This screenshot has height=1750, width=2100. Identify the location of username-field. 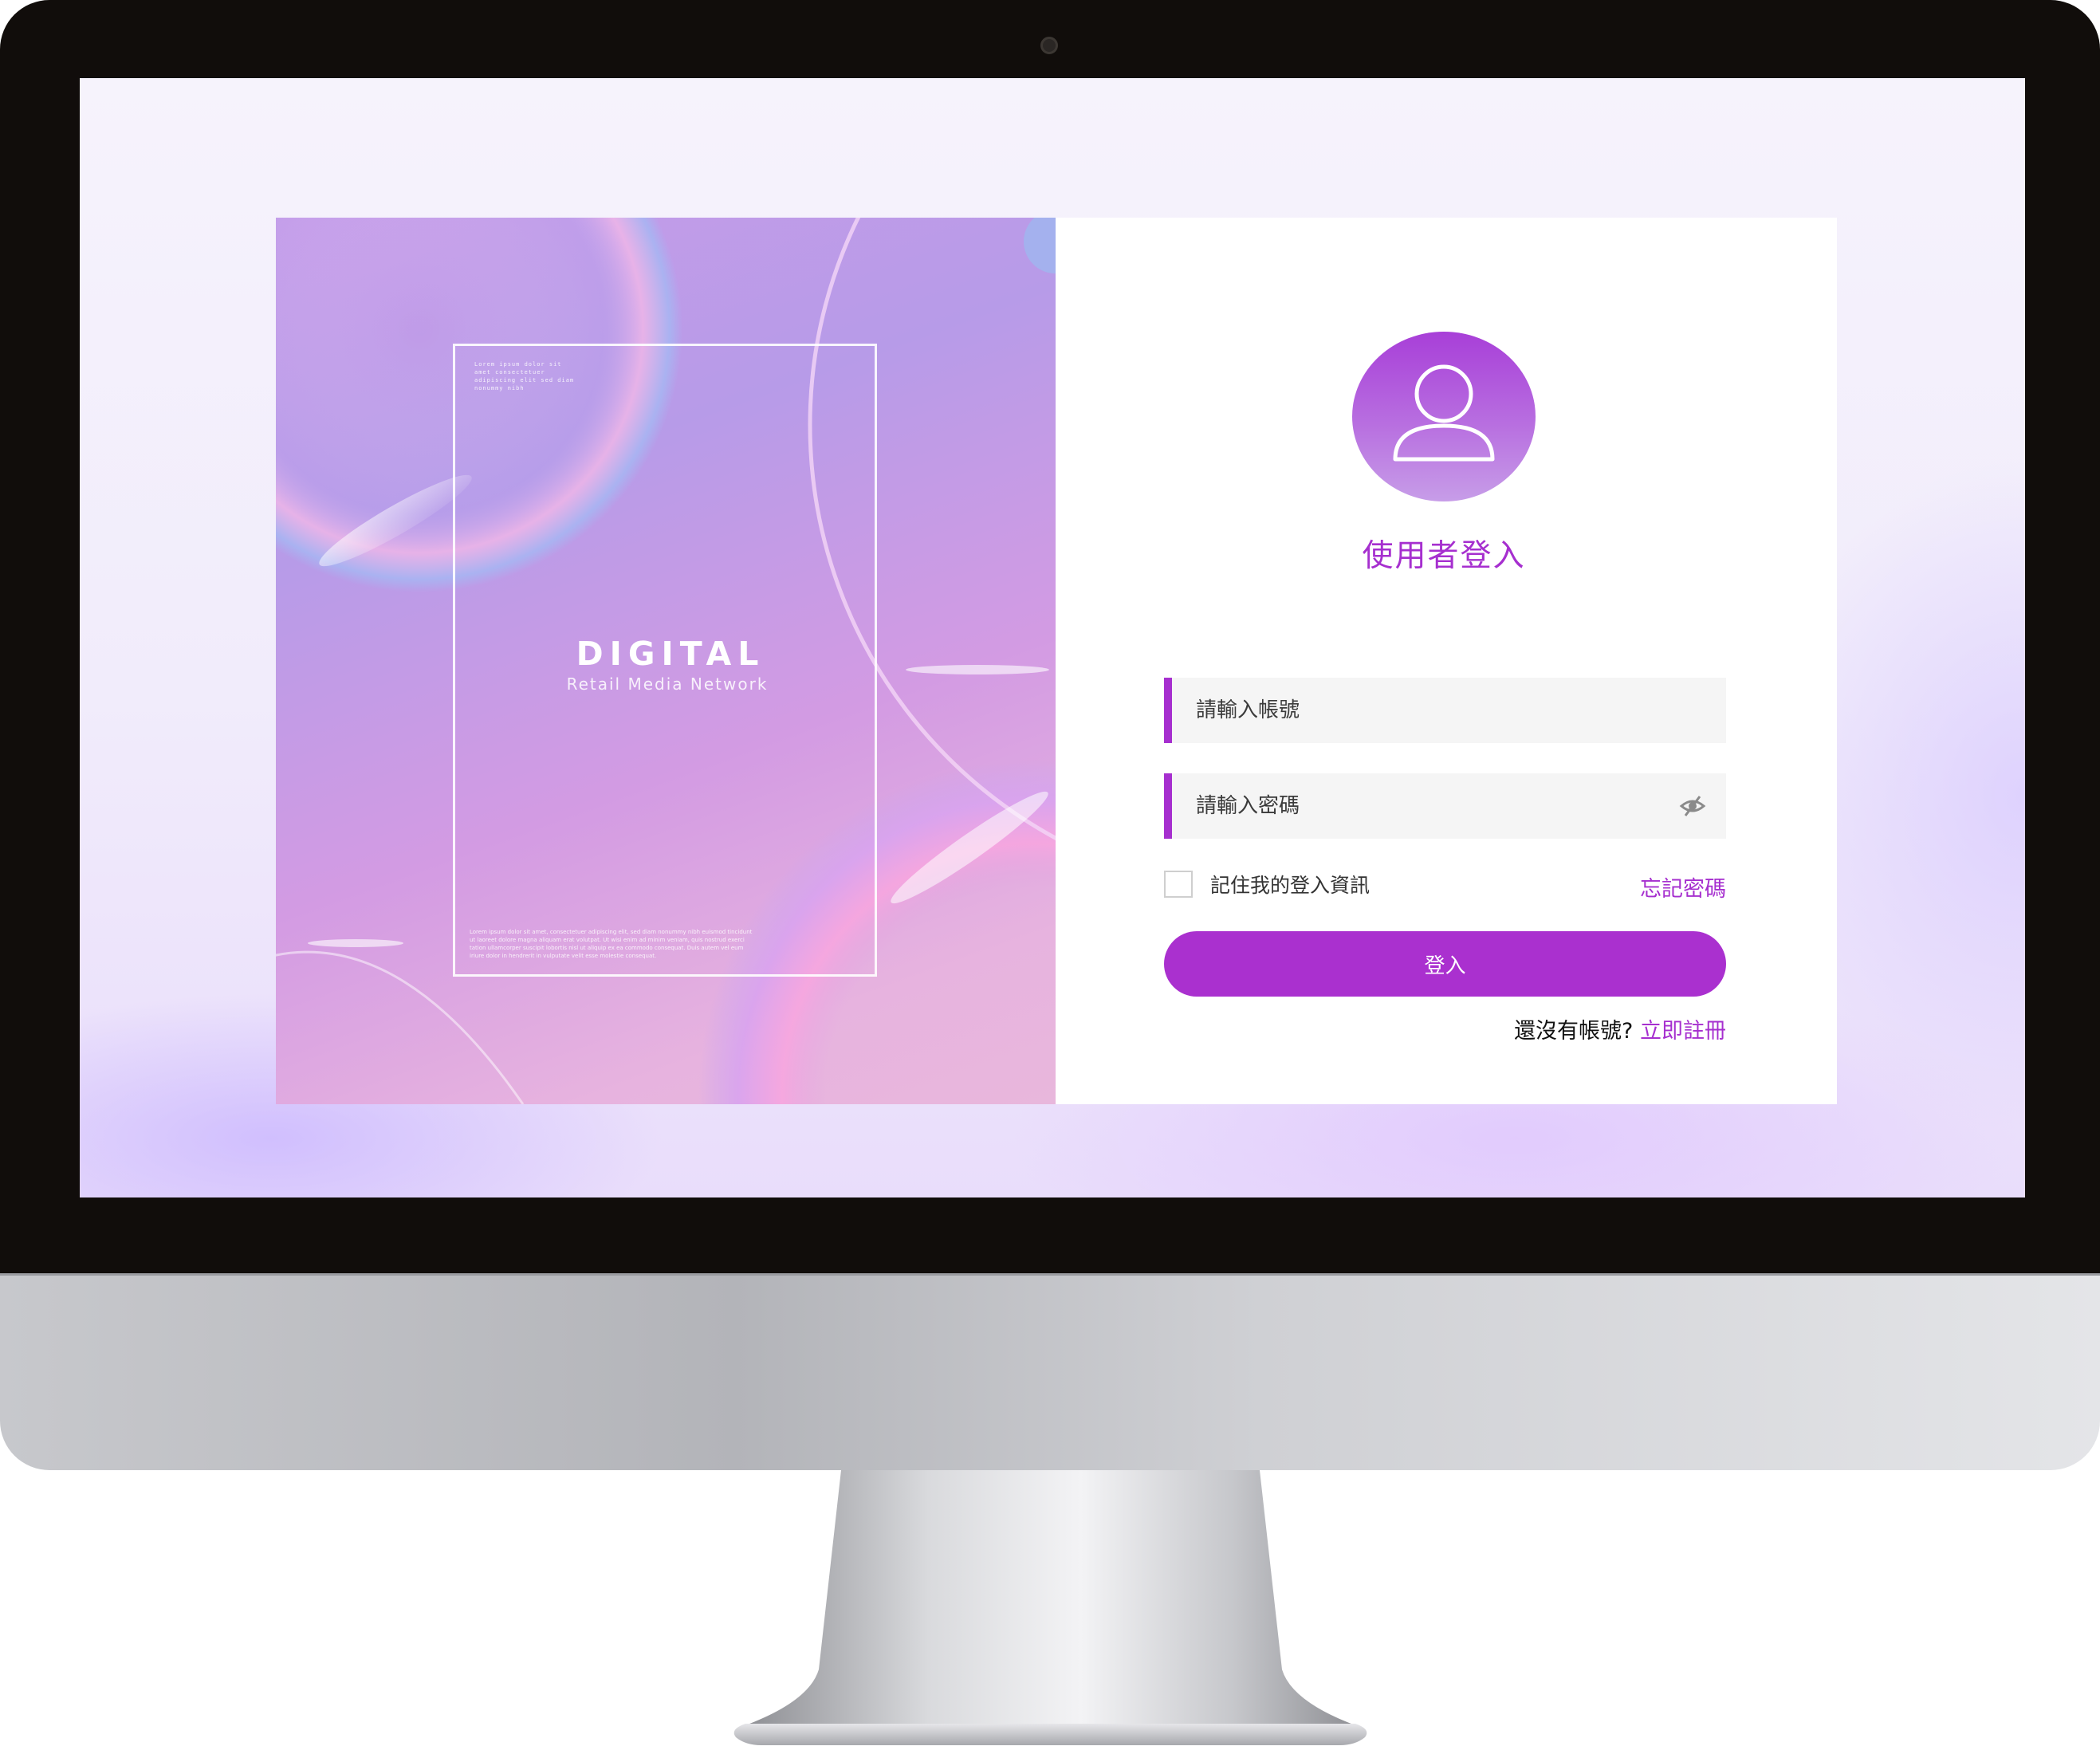
(1445, 710).